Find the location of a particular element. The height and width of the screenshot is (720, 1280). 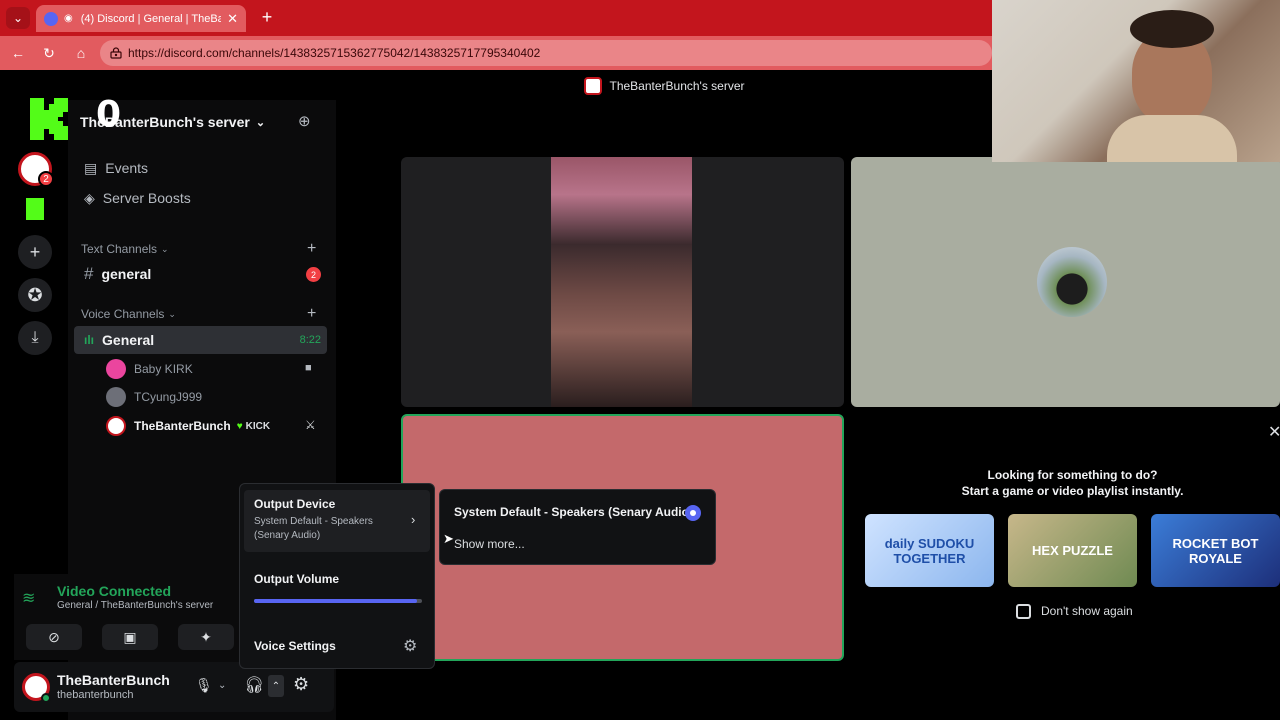

site-info-icon is located at coordinates (116, 53).